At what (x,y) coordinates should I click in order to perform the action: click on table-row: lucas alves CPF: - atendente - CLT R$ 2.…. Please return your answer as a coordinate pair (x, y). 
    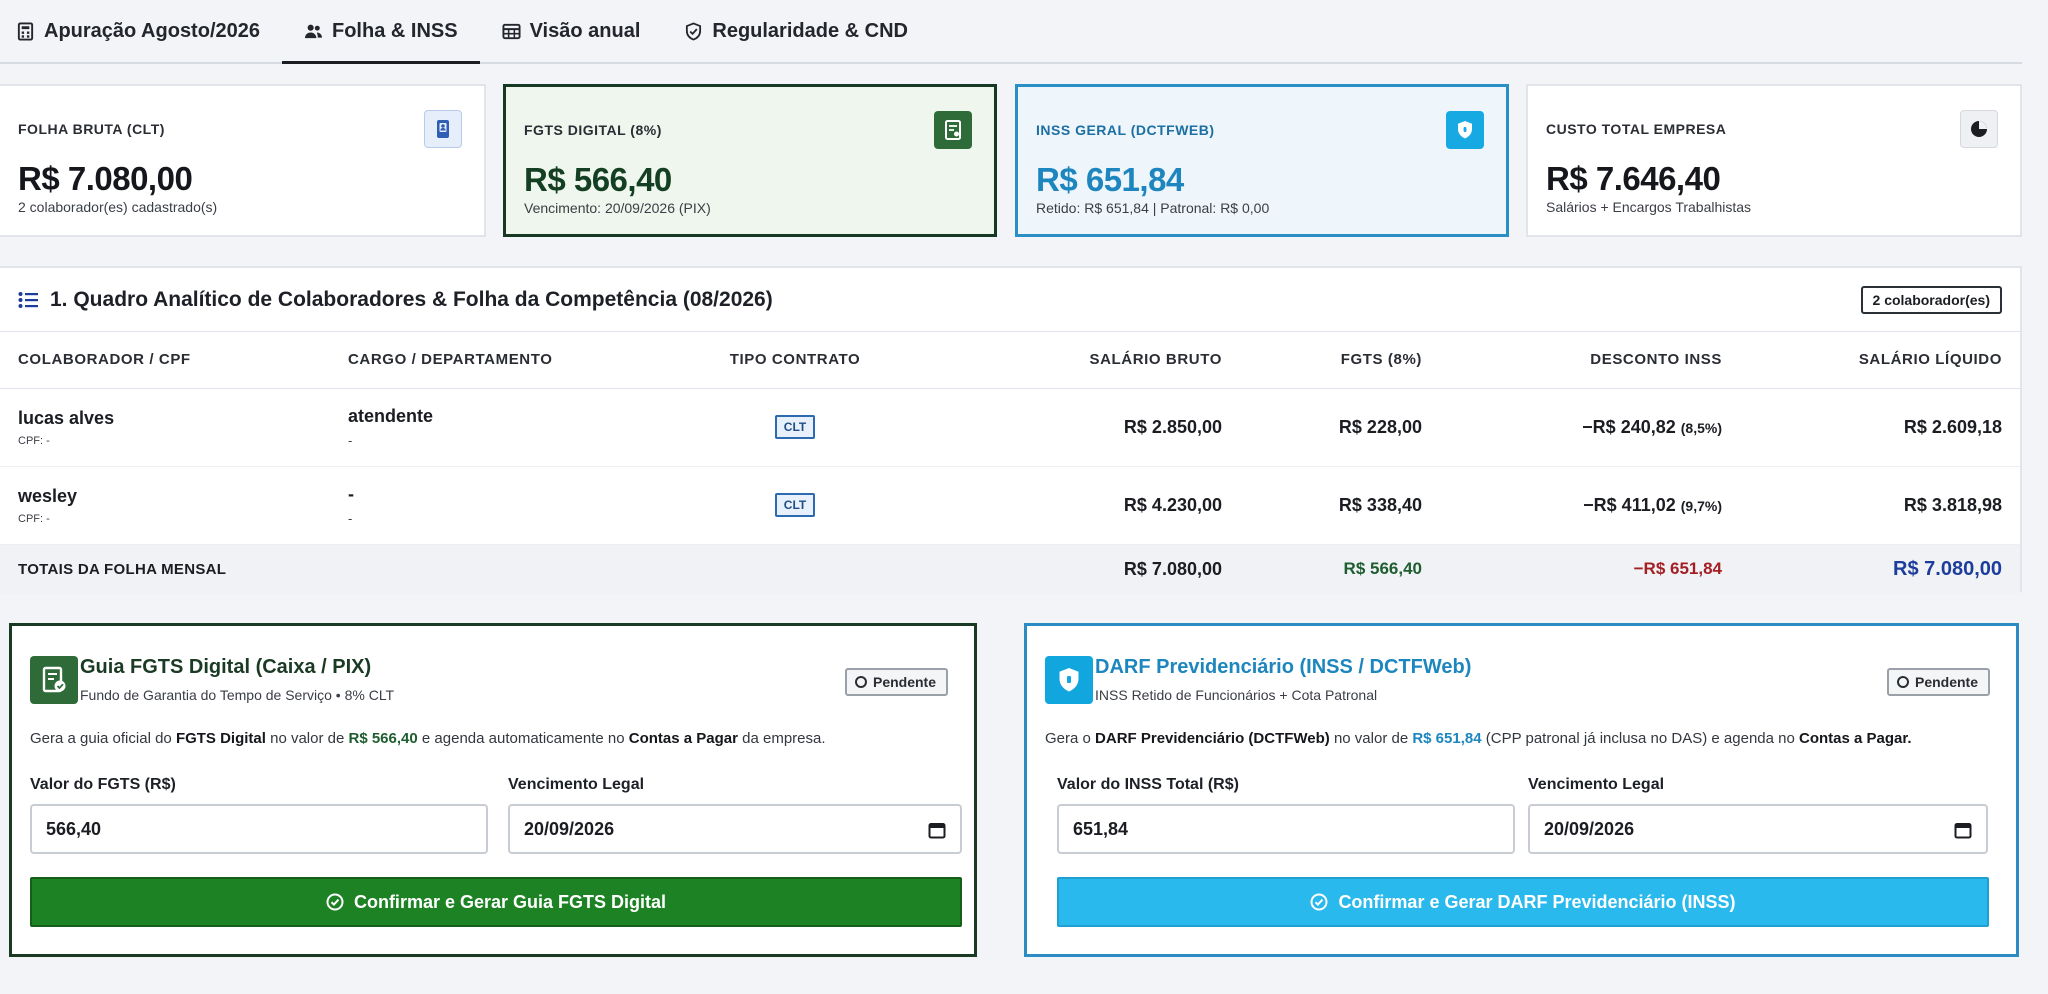
    Looking at the image, I should click on (1010, 427).